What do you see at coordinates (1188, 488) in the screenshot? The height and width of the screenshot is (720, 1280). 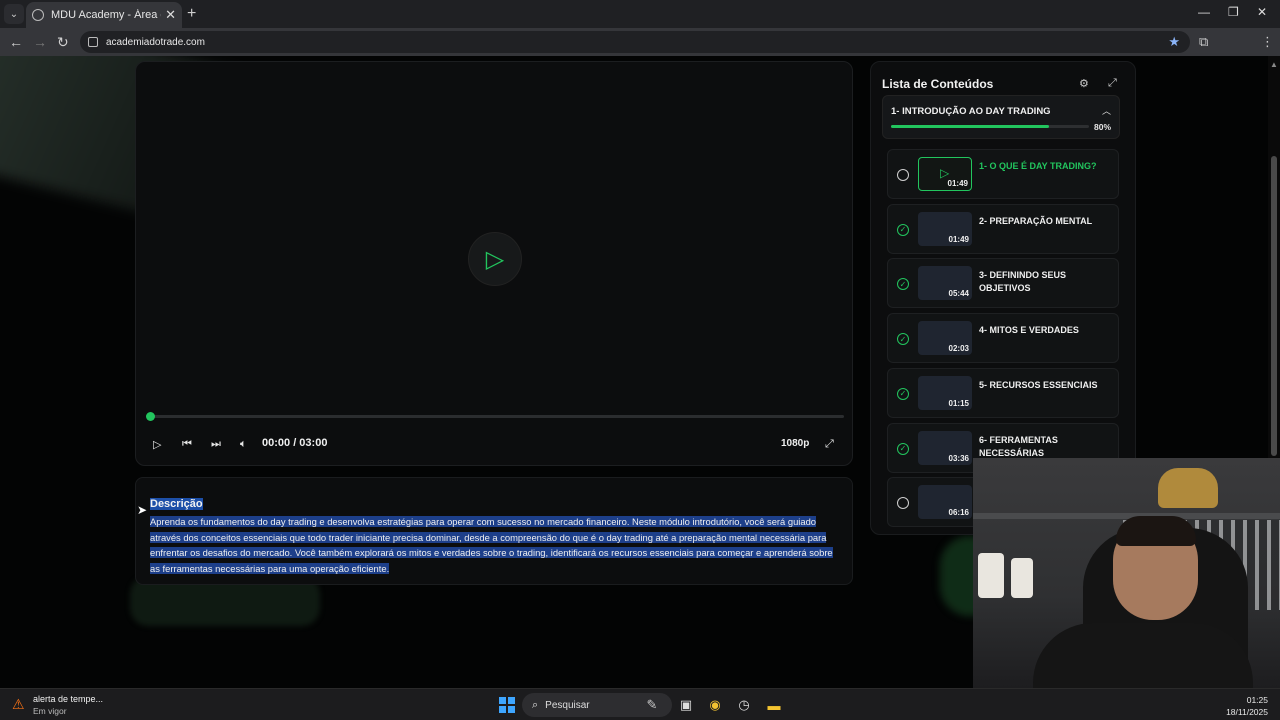 I see `webcam-lion-statue` at bounding box center [1188, 488].